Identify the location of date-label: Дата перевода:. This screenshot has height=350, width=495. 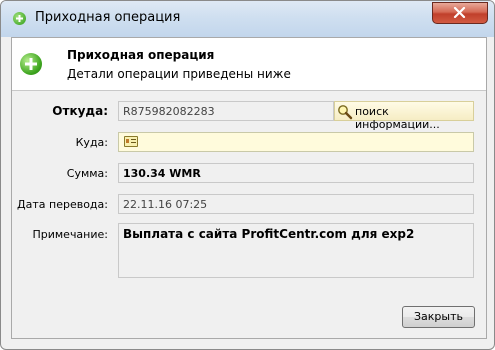
(62, 204).